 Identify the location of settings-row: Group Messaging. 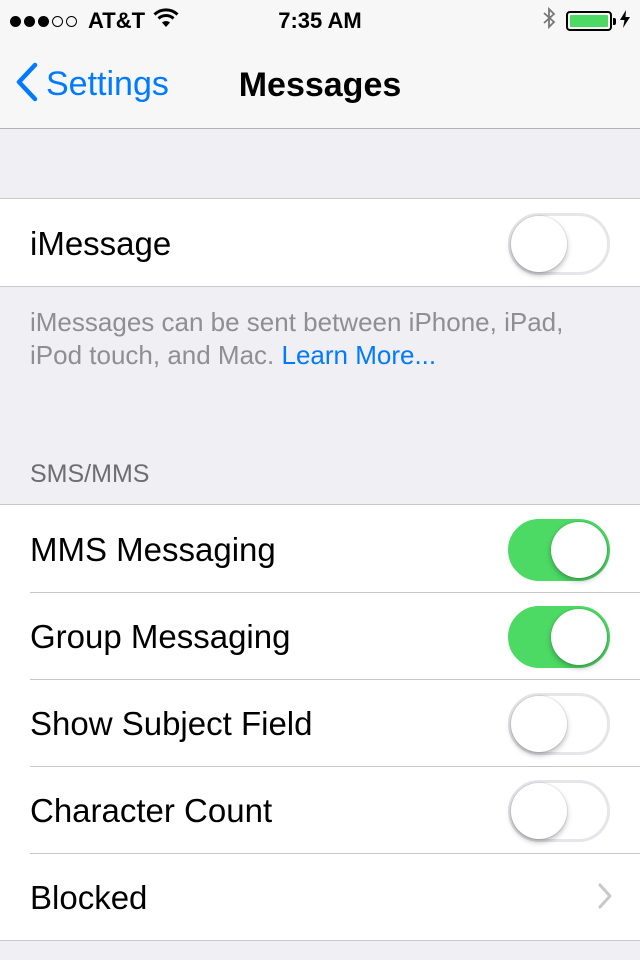
(320, 635).